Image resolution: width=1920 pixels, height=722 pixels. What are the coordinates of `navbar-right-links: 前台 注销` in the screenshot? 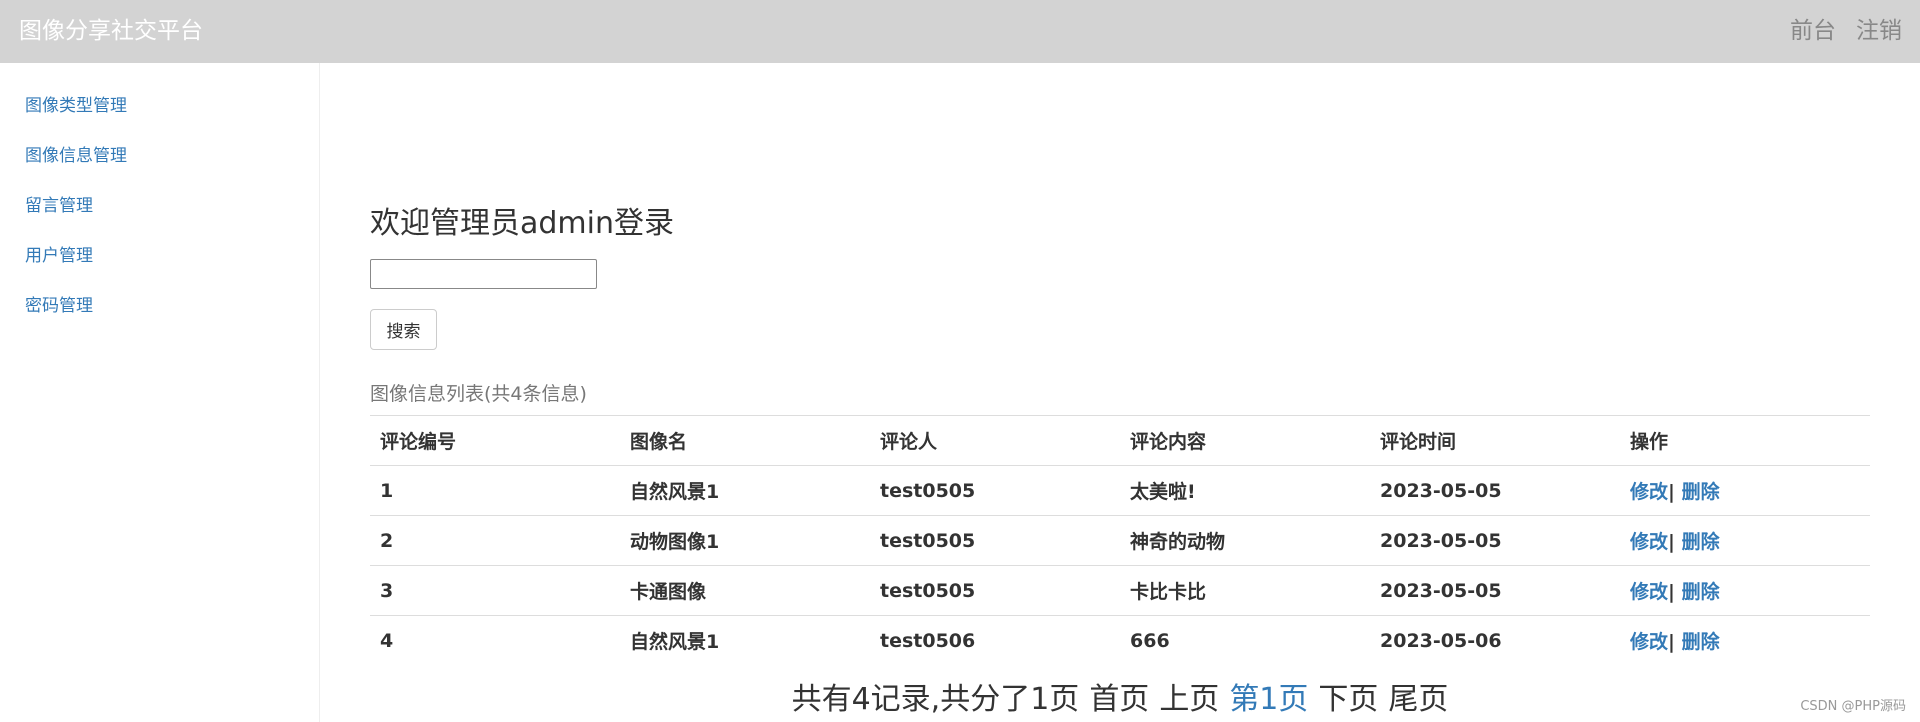 It's located at (1846, 31).